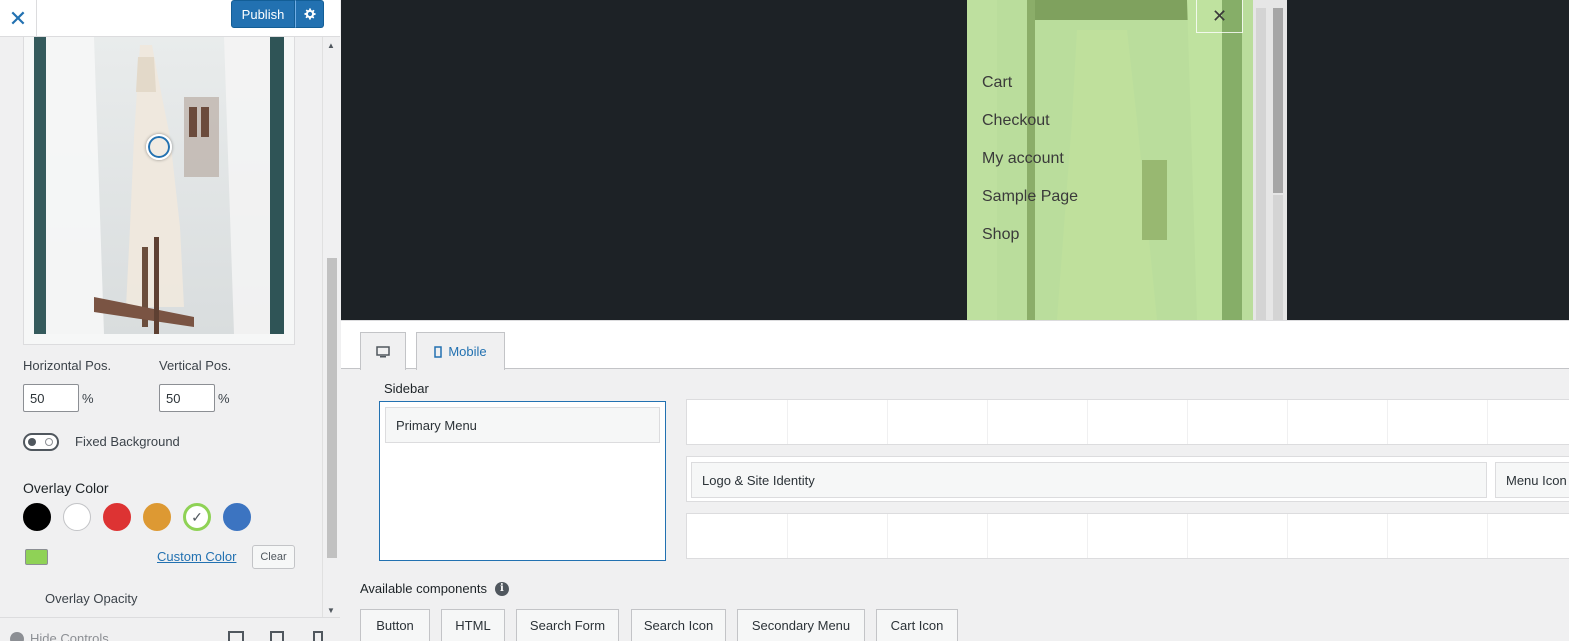  I want to click on tab-desktop, so click(383, 351).